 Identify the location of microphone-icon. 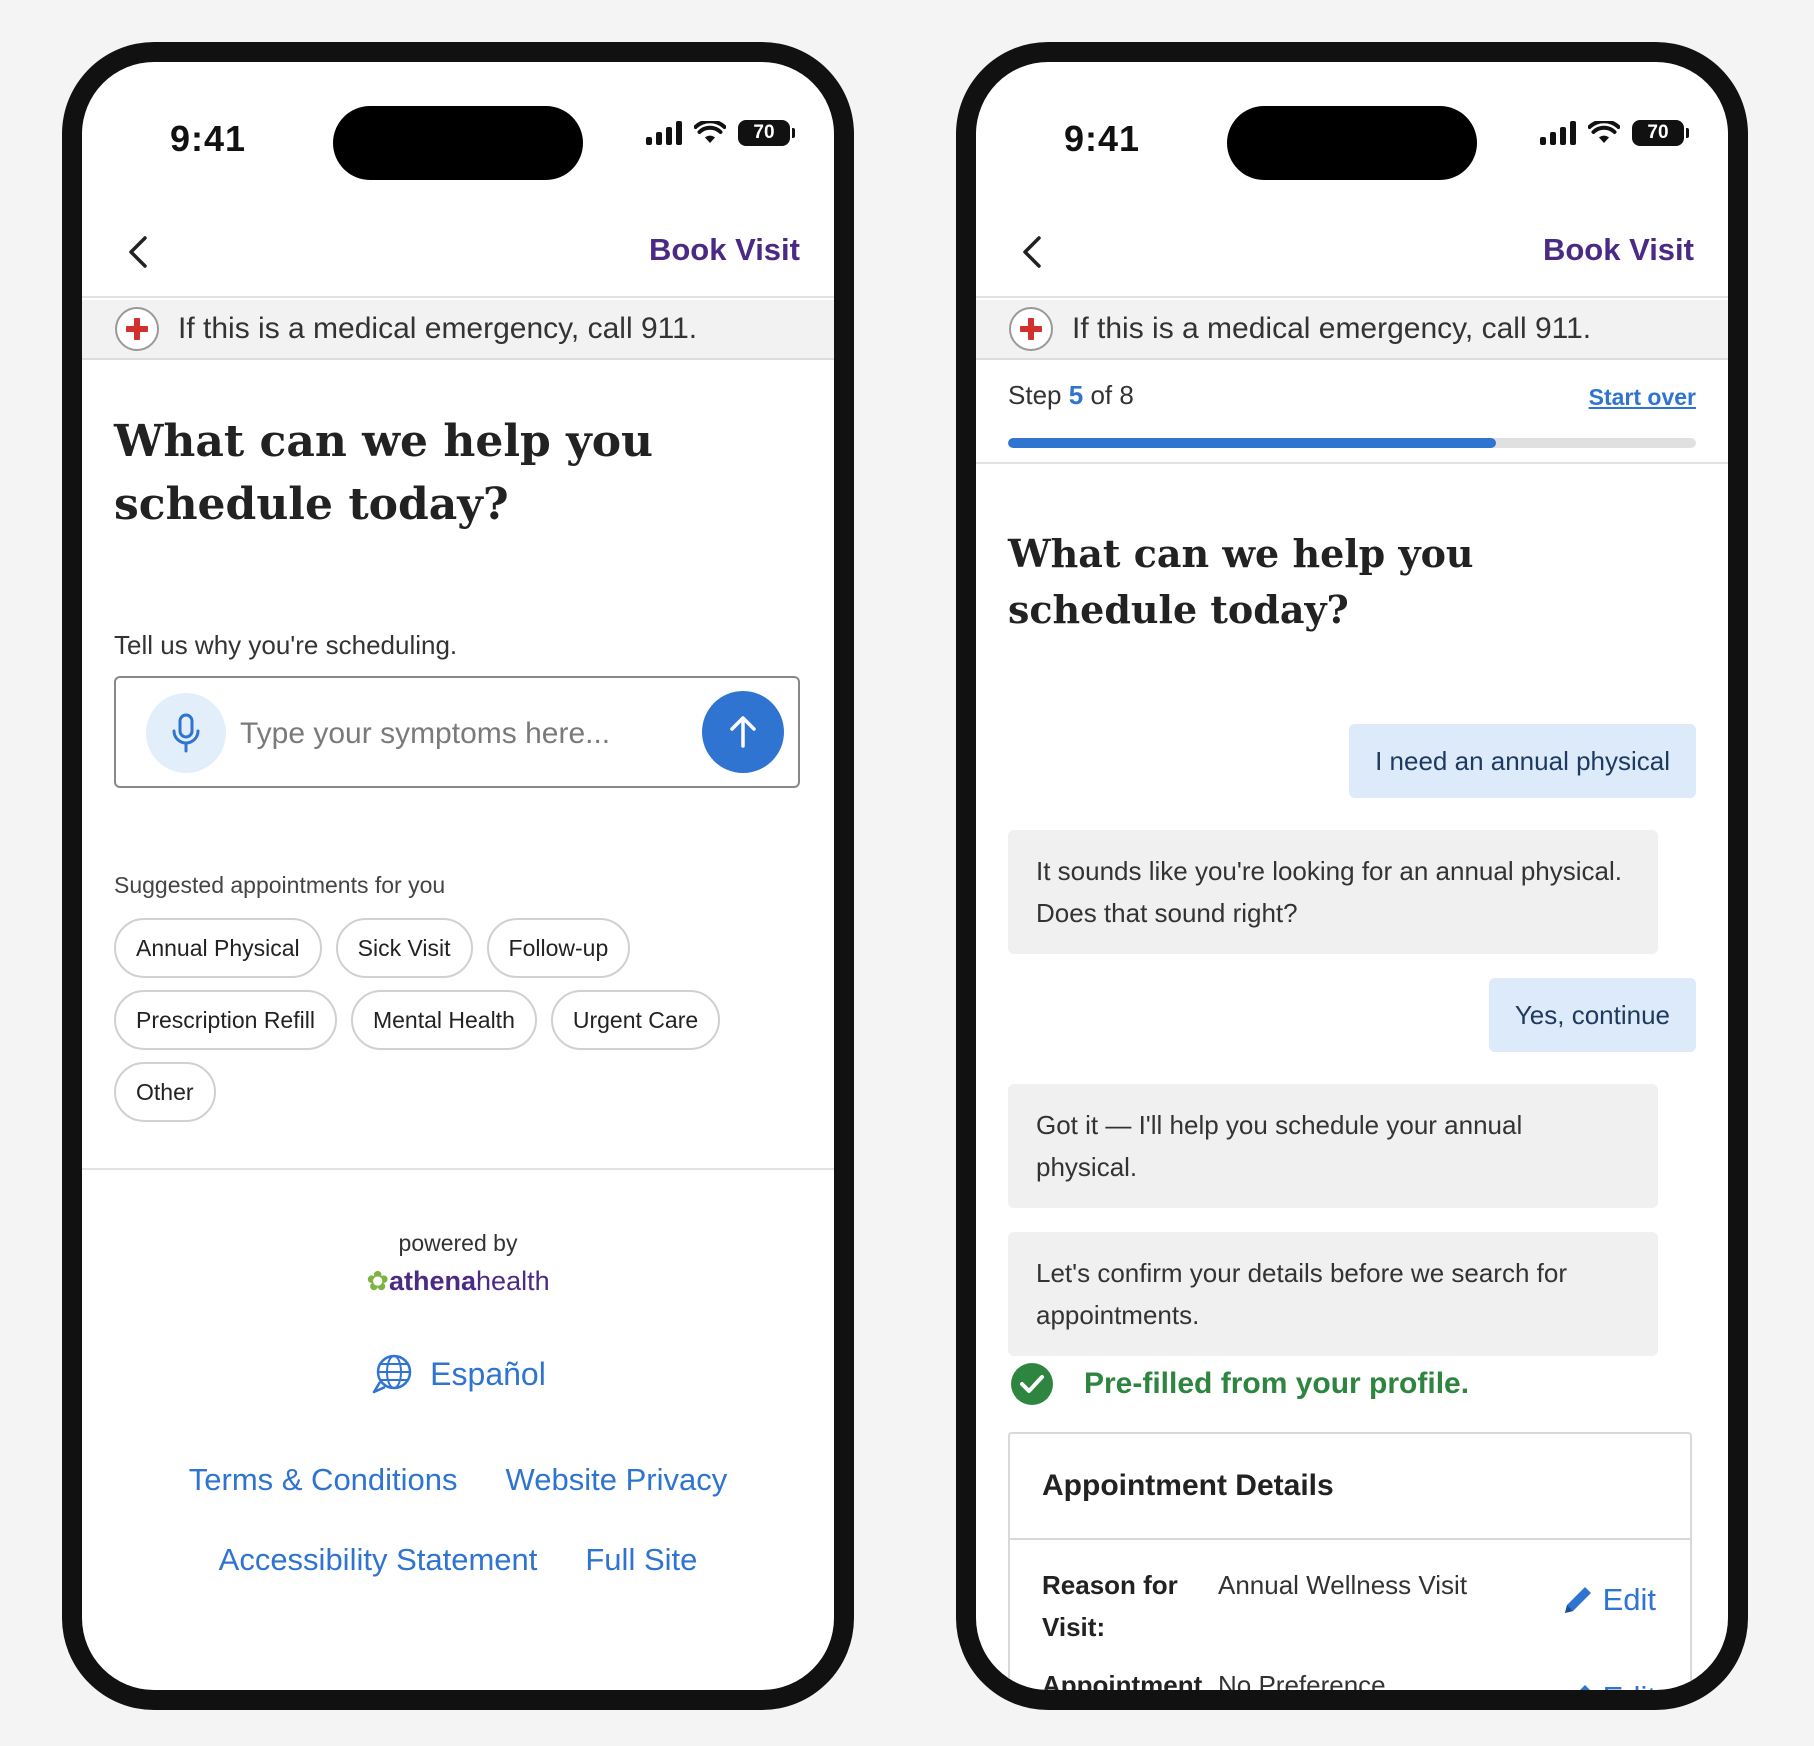
(186, 733).